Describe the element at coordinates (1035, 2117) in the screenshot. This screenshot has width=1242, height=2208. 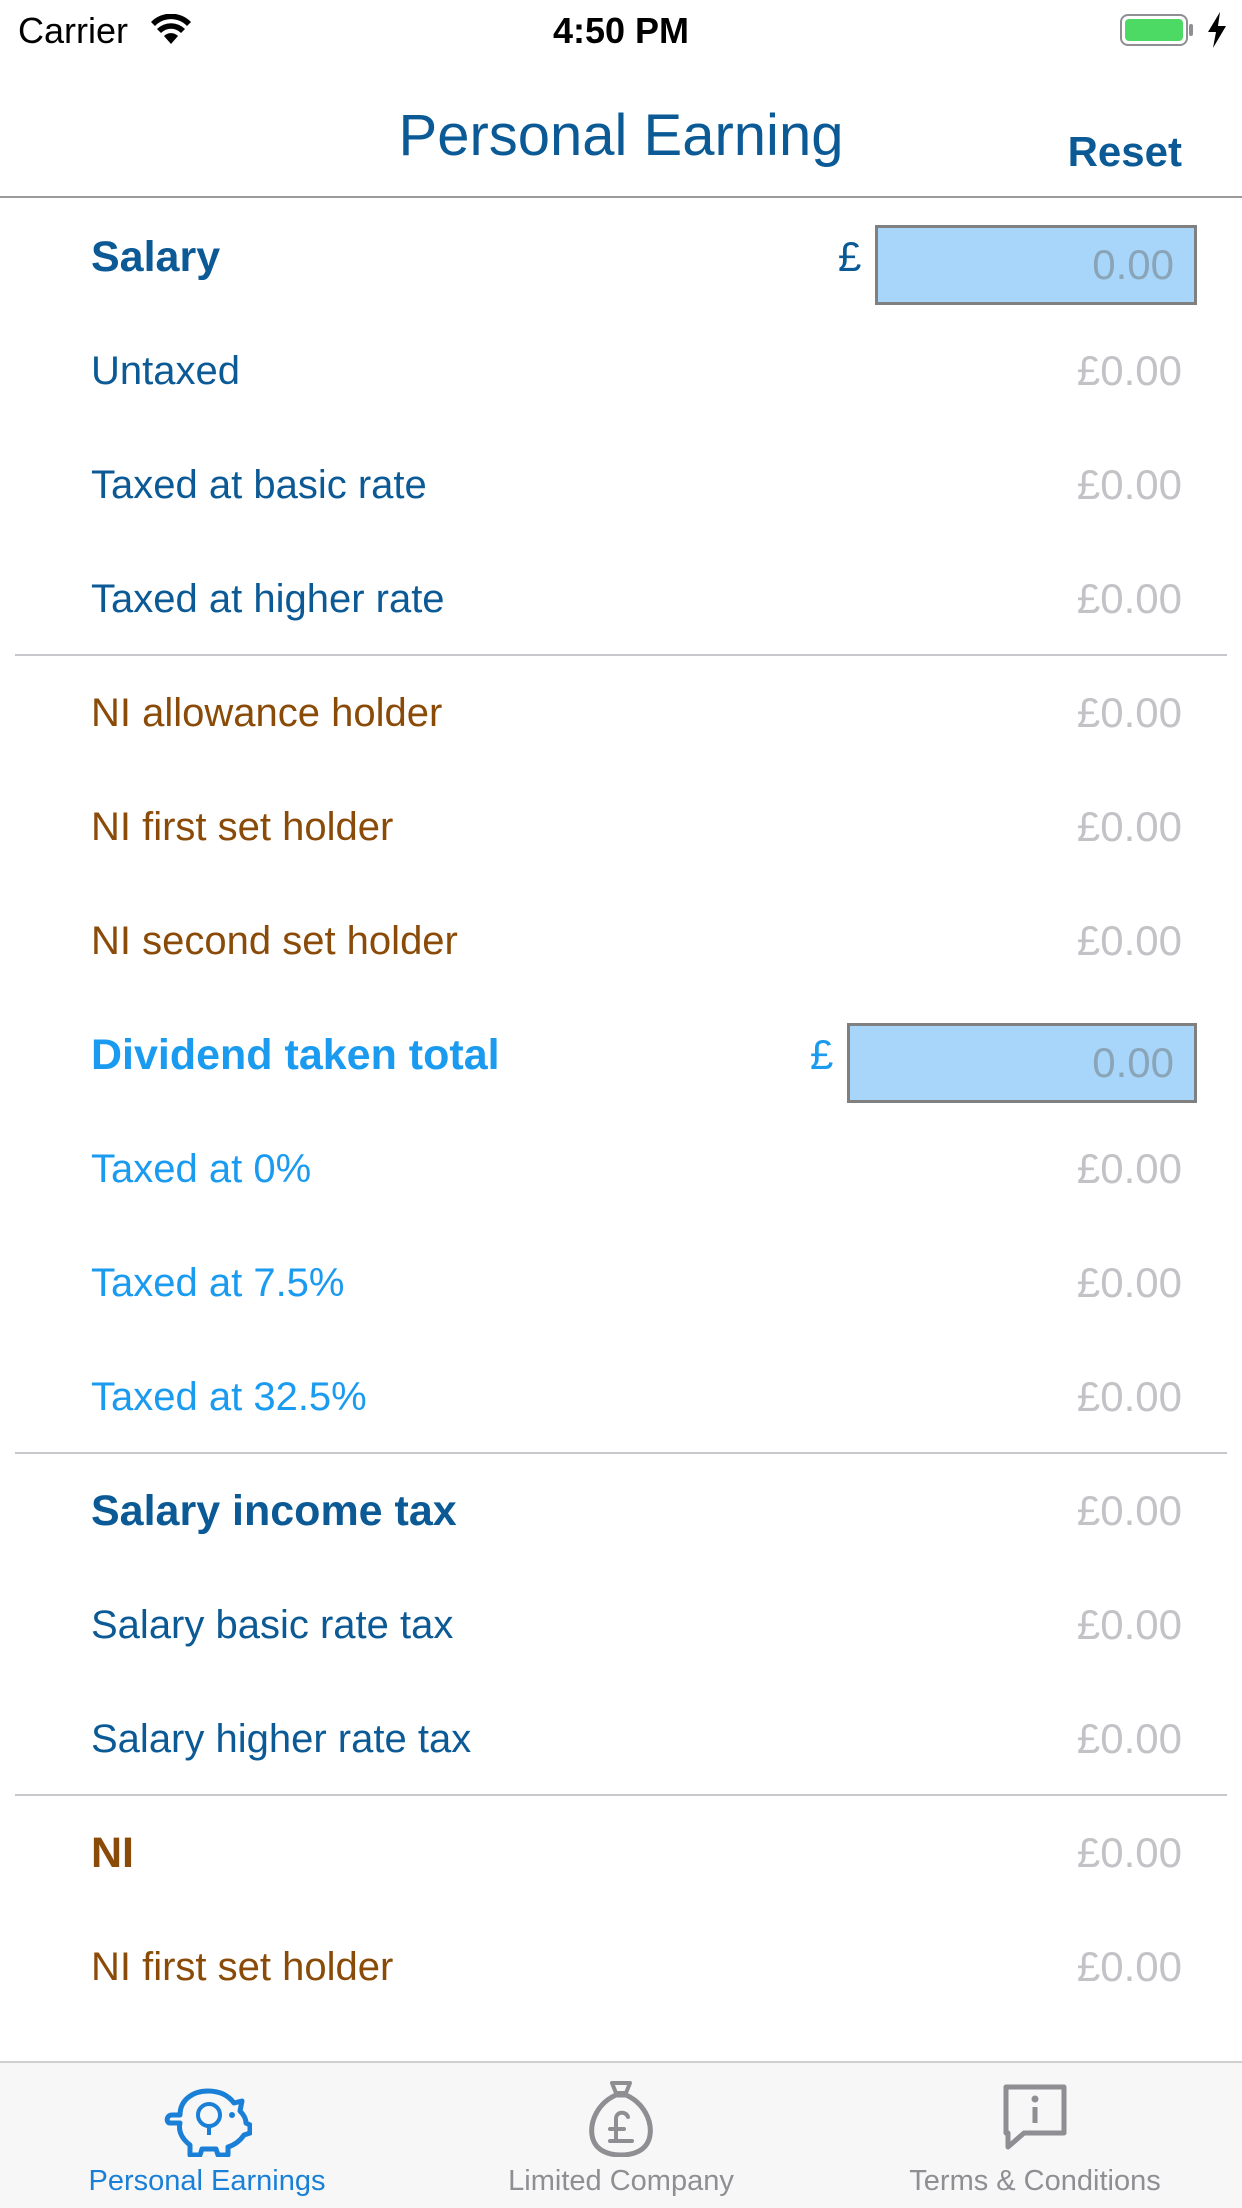
I see `info-bubble-icon` at that location.